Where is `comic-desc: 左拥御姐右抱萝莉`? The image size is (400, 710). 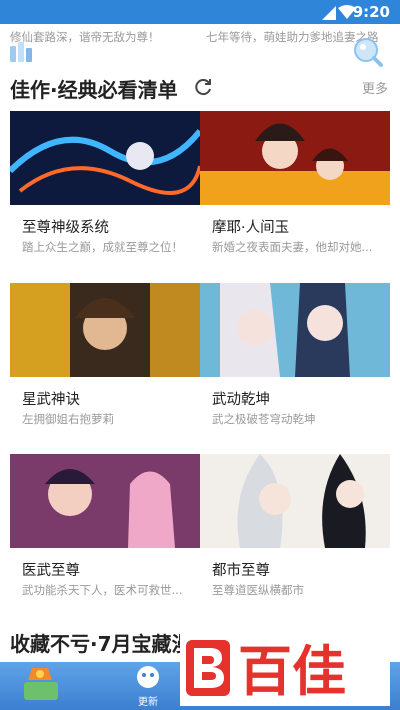 comic-desc: 左拥御姐右抱萝莉 is located at coordinates (68, 419).